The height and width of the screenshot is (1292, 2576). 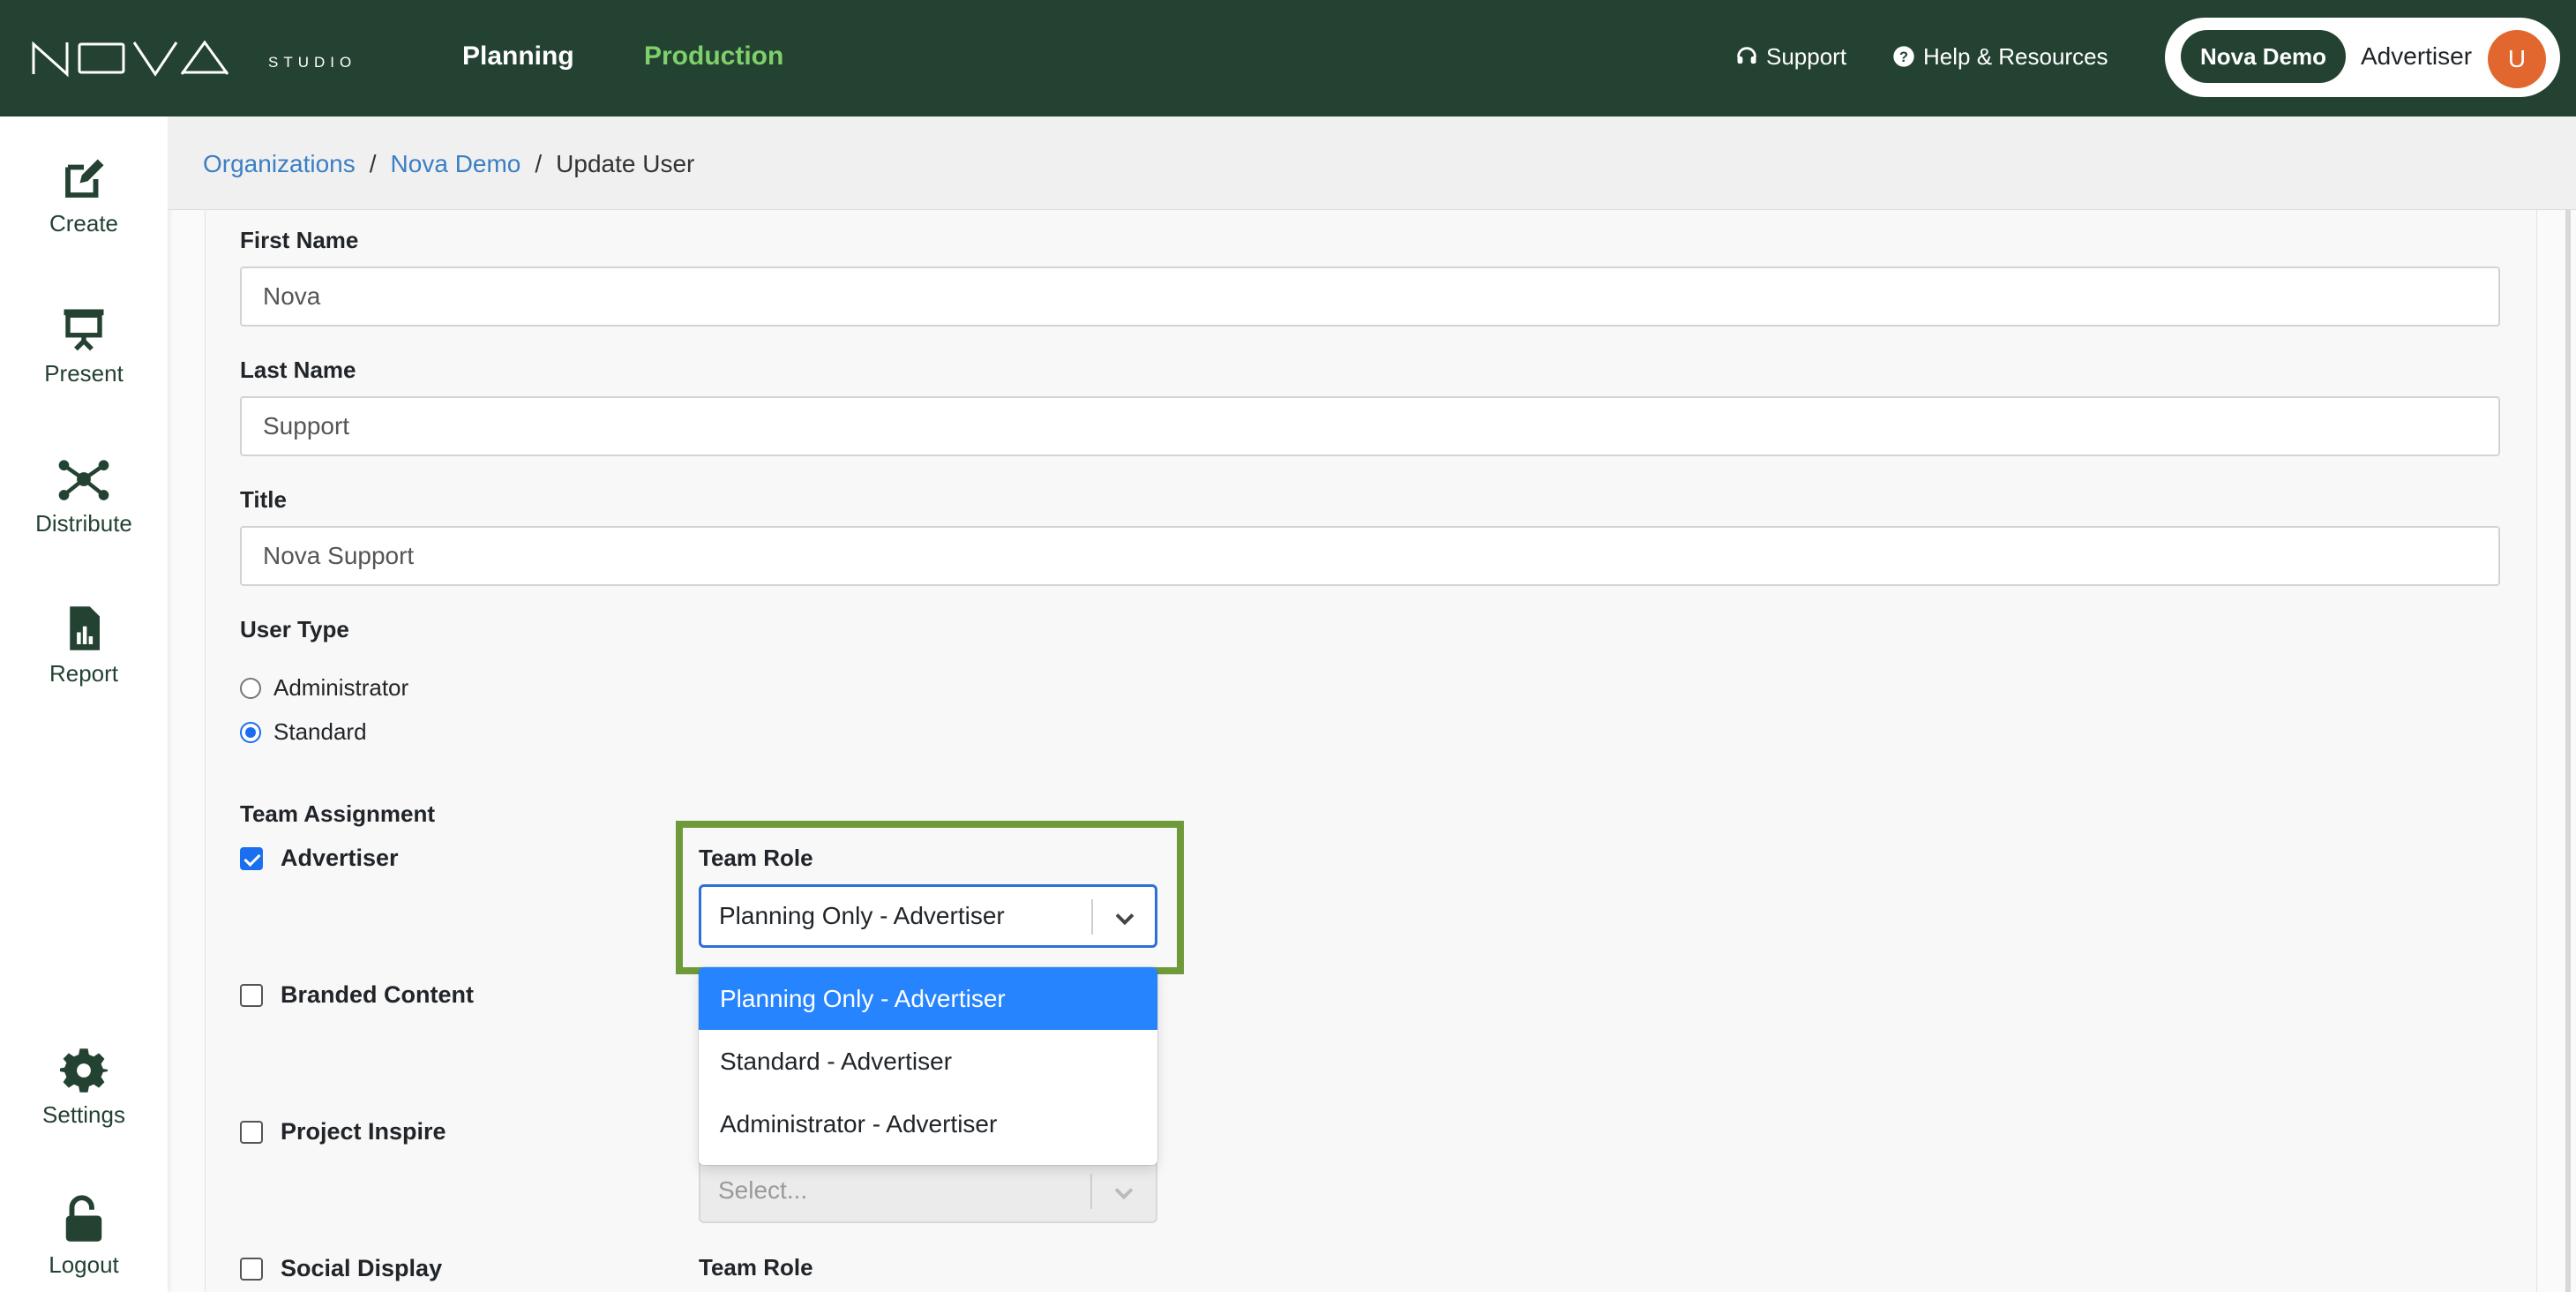 What do you see at coordinates (1747, 55) in the screenshot?
I see `headset-icon` at bounding box center [1747, 55].